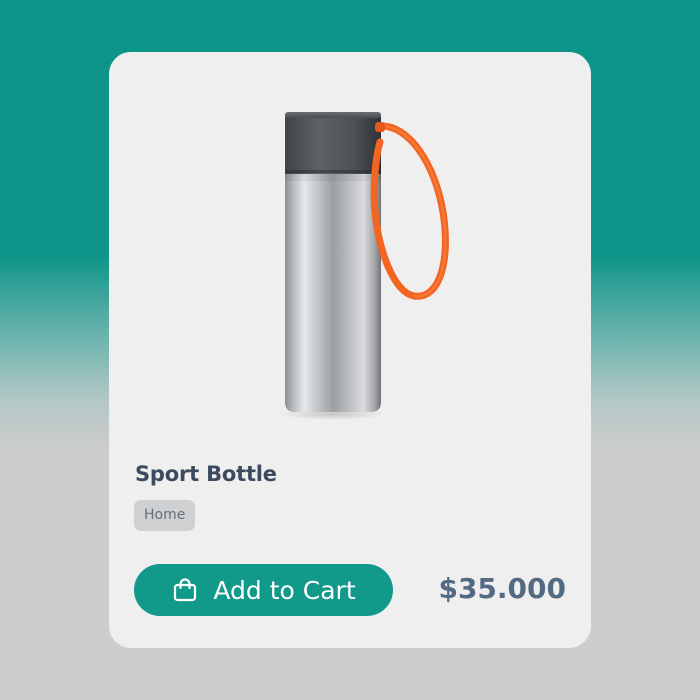 Image resolution: width=700 pixels, height=700 pixels. I want to click on category-badge: Home, so click(165, 515).